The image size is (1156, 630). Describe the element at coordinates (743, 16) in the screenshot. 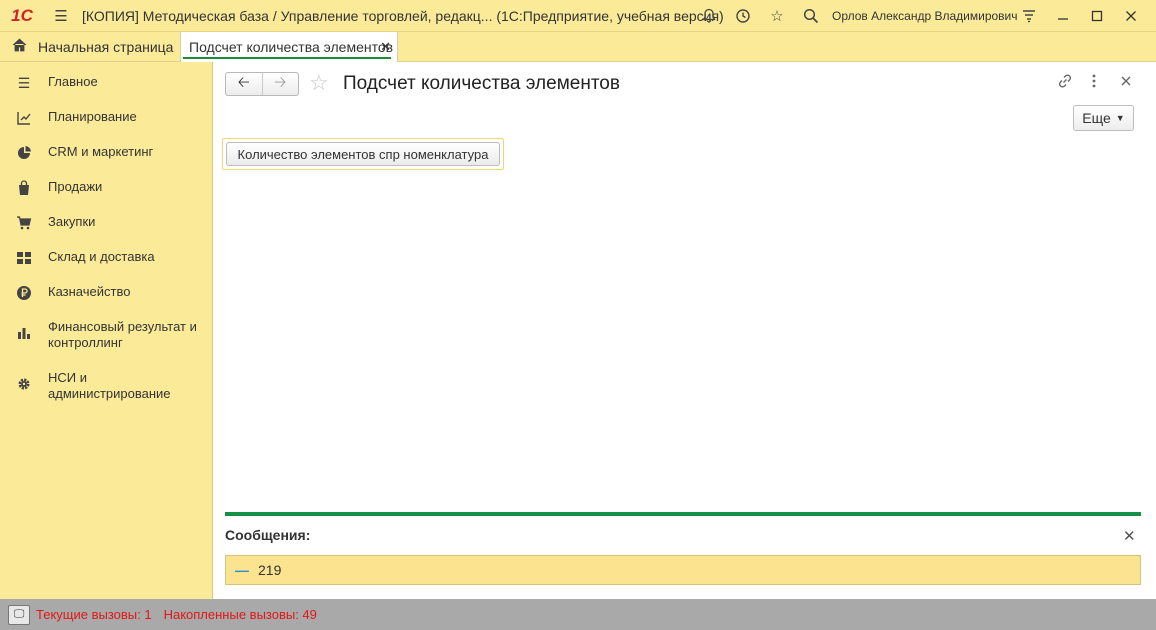

I see `history-icon` at that location.